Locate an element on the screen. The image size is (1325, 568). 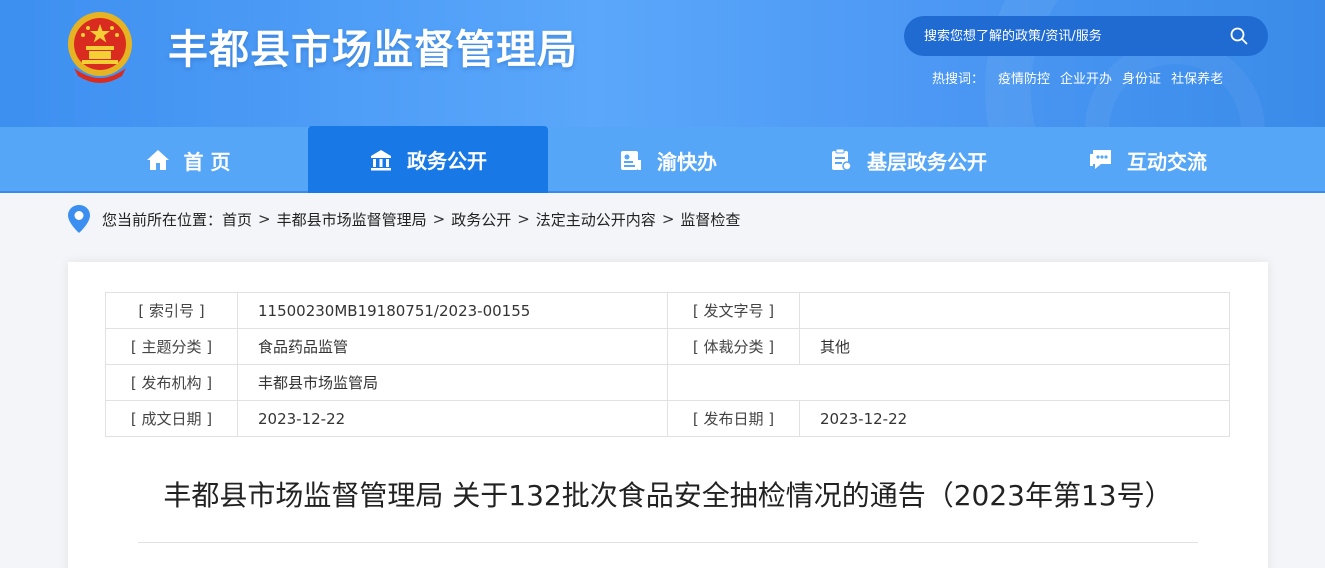
meta-empty-cell is located at coordinates (948, 382).